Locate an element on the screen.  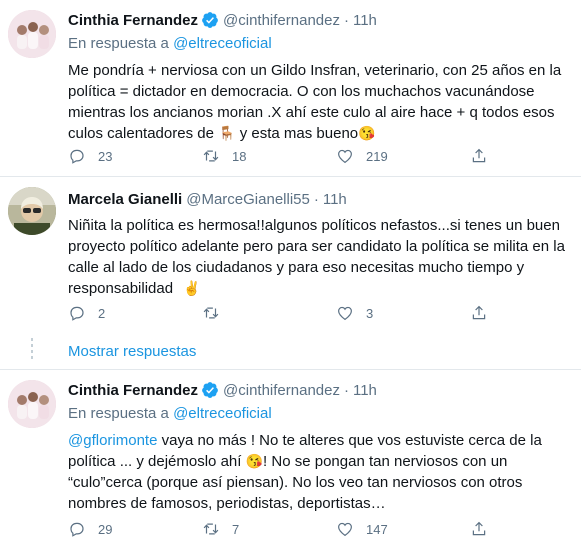
like-button: 3 is located at coordinates (403, 313).